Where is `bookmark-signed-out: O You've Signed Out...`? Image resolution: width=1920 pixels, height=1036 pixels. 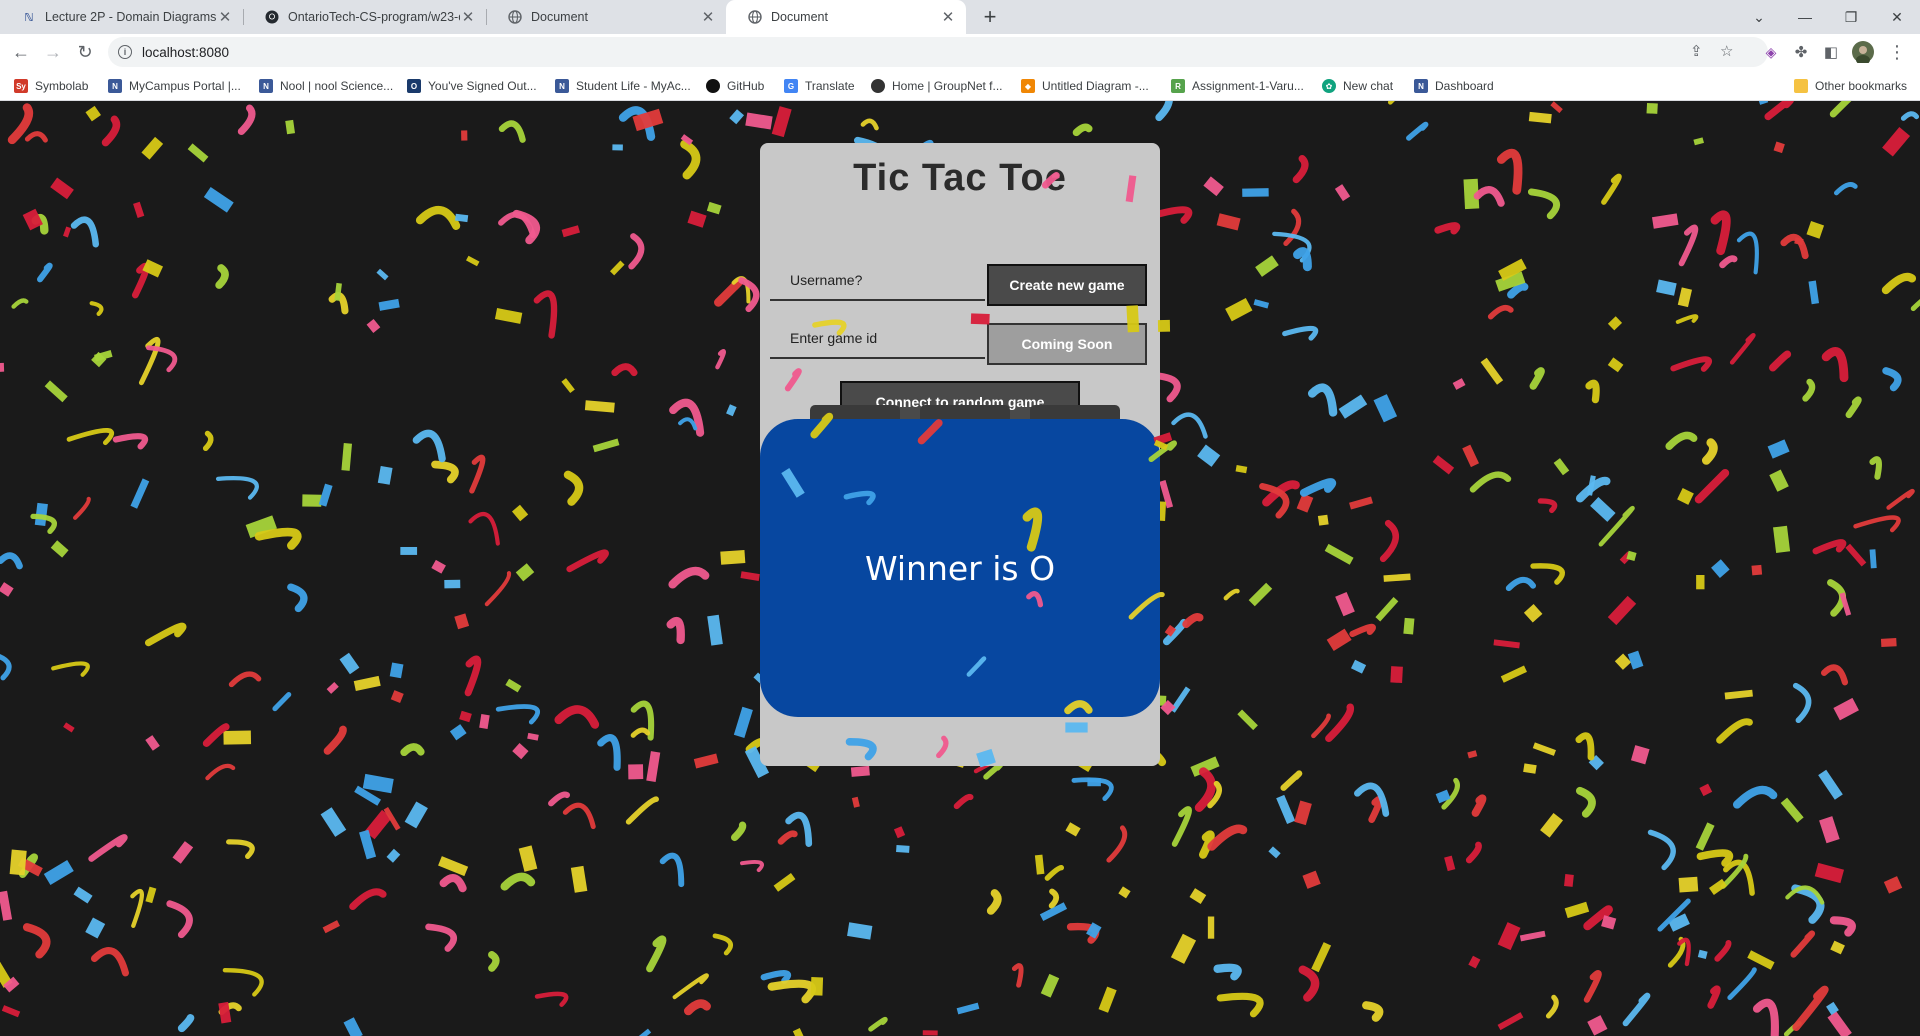
bookmark-signed-out: O You've Signed Out... is located at coordinates (472, 86).